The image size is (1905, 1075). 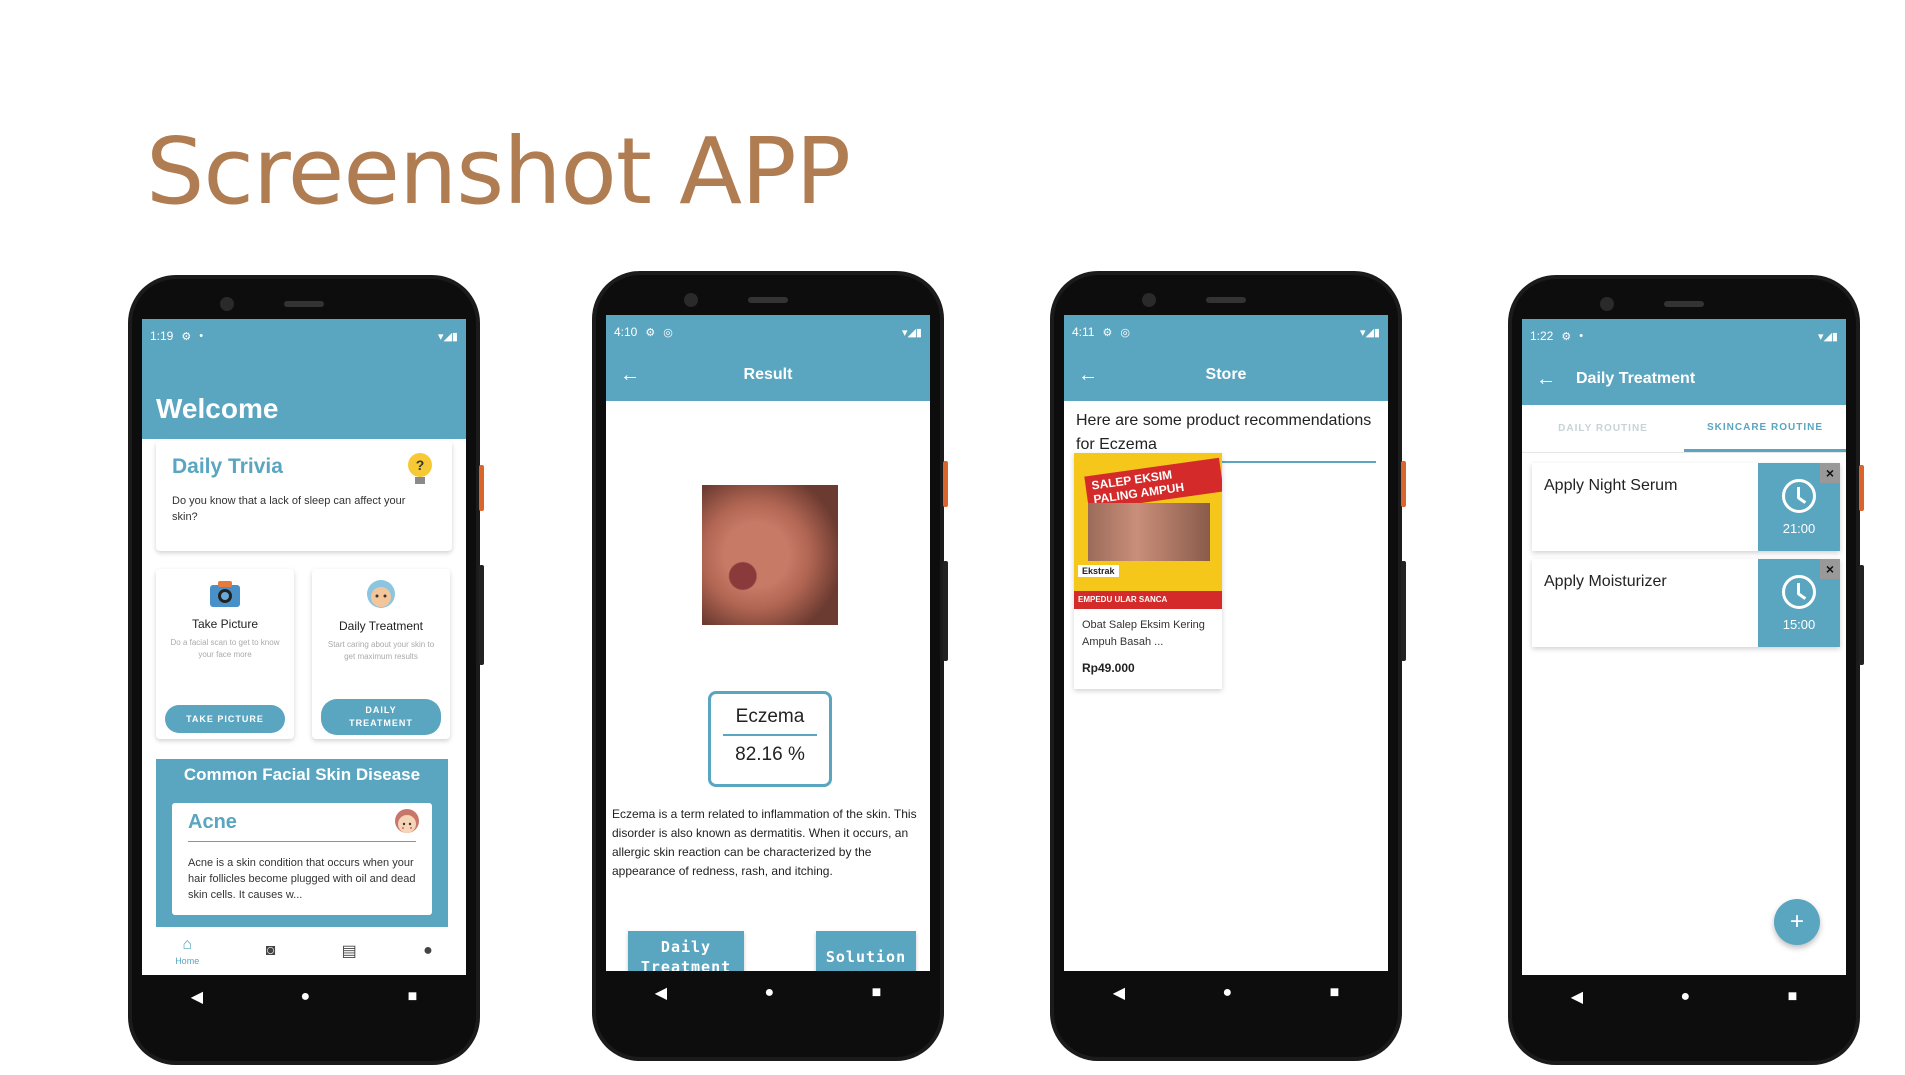 I want to click on bottom-nav: ⌂ Home ◙ ▤ ●, so click(x=304, y=951).